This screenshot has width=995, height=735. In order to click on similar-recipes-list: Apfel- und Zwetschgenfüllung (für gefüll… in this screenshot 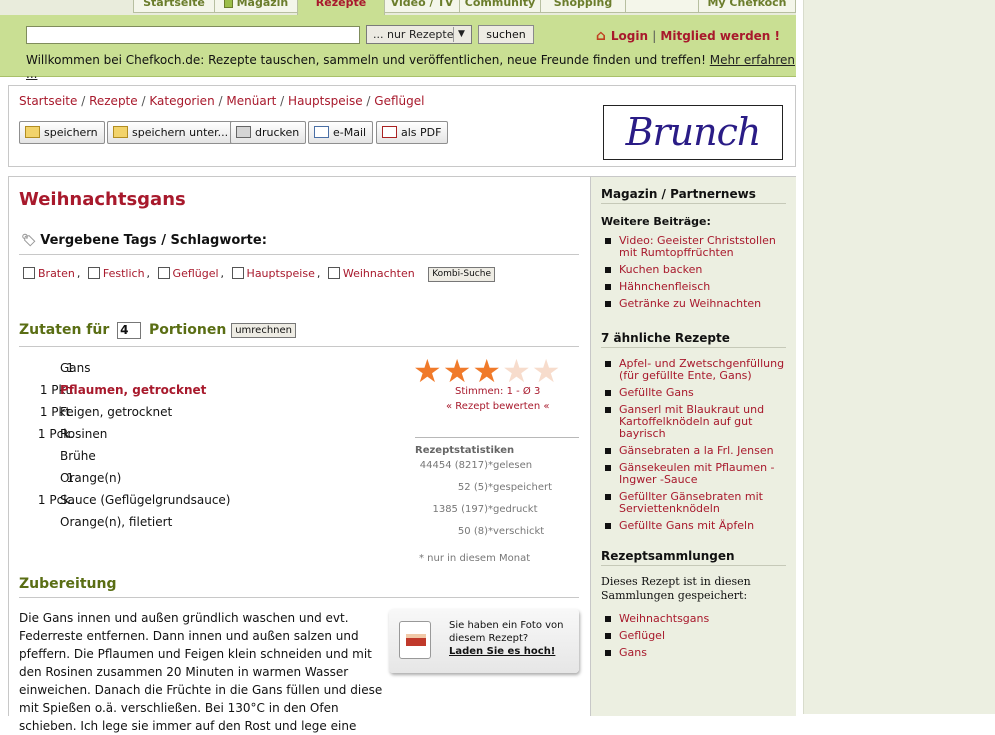, I will do `click(696, 447)`.